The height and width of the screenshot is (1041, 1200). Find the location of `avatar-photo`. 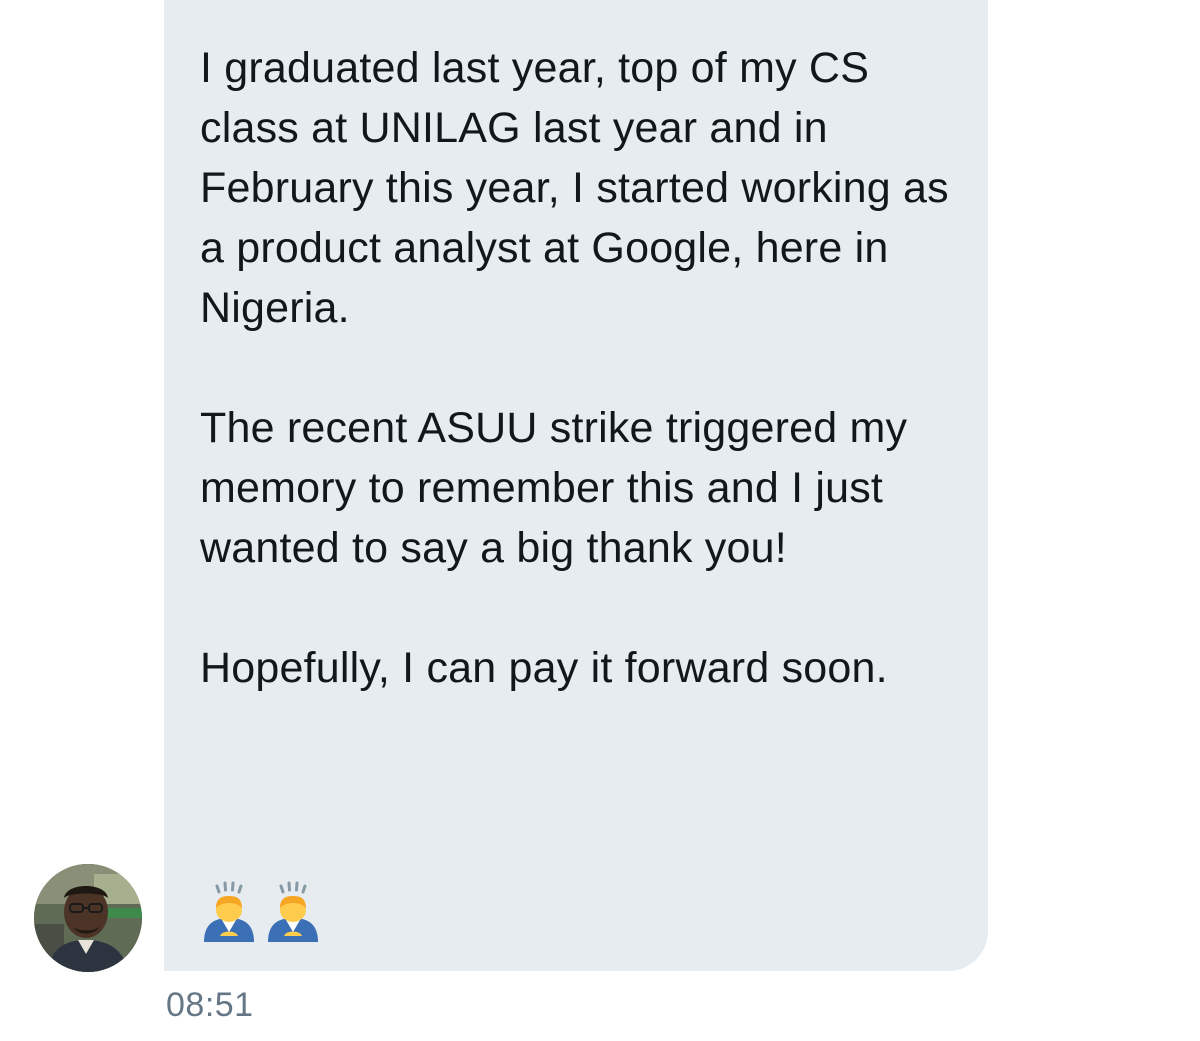

avatar-photo is located at coordinates (88, 918).